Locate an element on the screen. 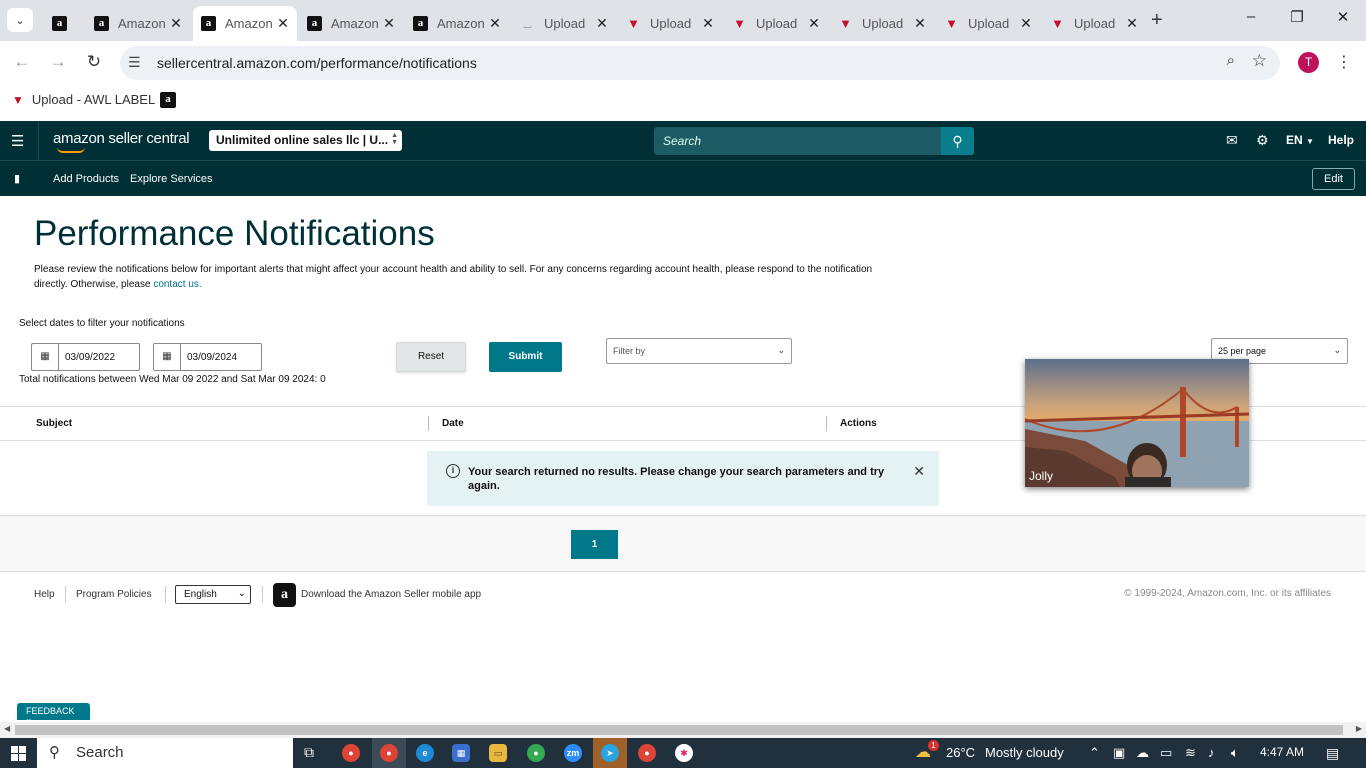 This screenshot has height=768, width=1366. browser-tab-1: a is located at coordinates (63, 23).